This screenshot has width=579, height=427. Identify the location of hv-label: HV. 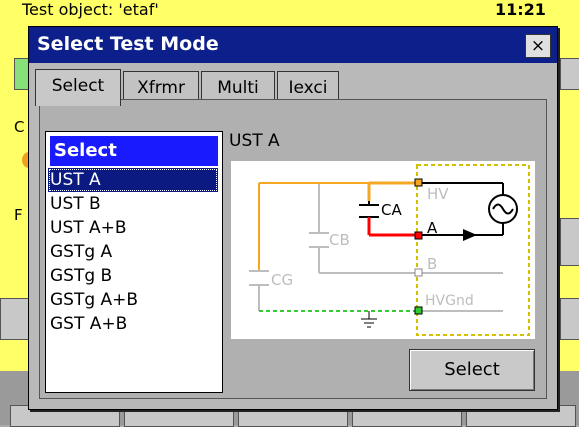
(438, 194).